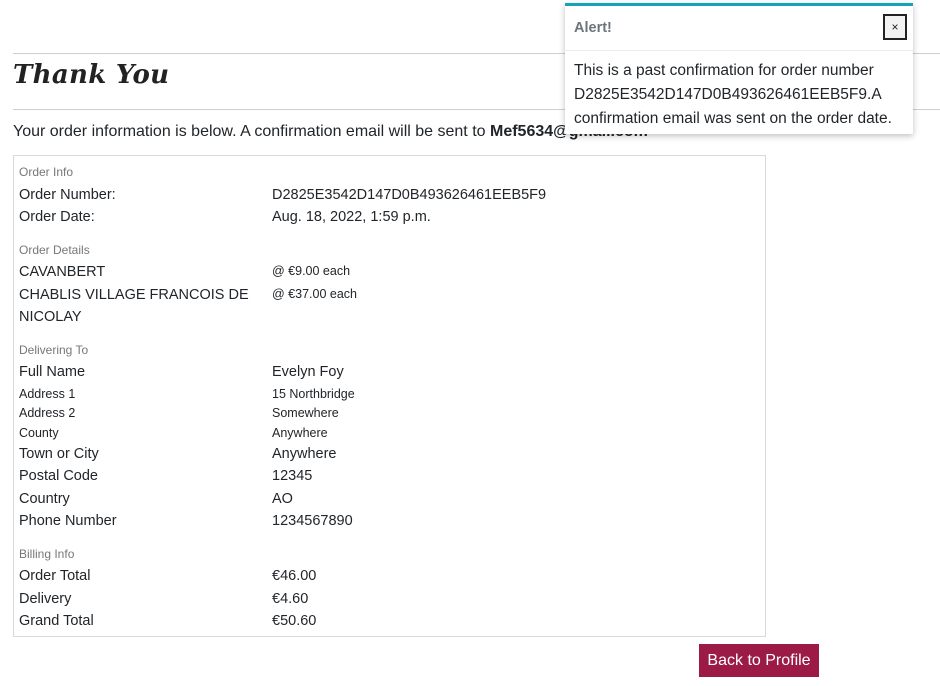 The width and height of the screenshot is (940, 686). Describe the element at coordinates (46, 172) in the screenshot. I see `section-heading-order-info: Order Info` at that location.